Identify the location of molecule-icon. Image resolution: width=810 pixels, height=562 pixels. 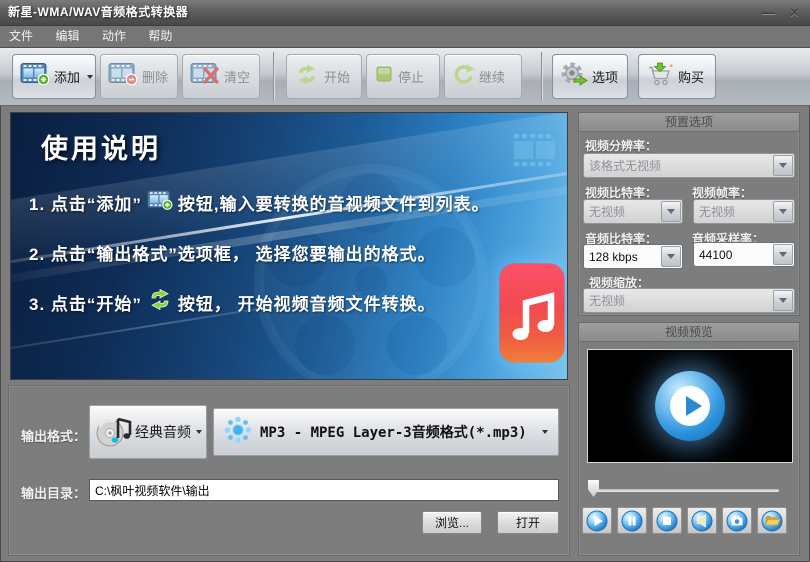
(238, 432).